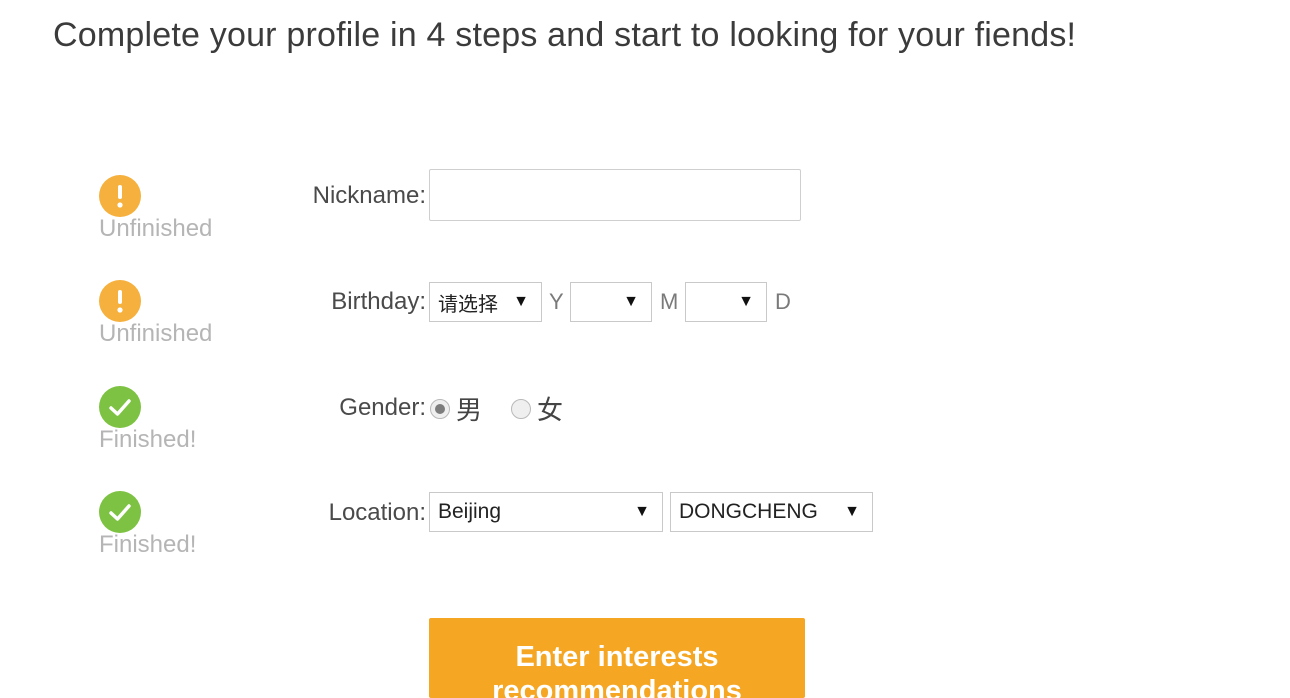 The height and width of the screenshot is (698, 1290). Describe the element at coordinates (377, 512) in the screenshot. I see `location-label: Location:` at that location.